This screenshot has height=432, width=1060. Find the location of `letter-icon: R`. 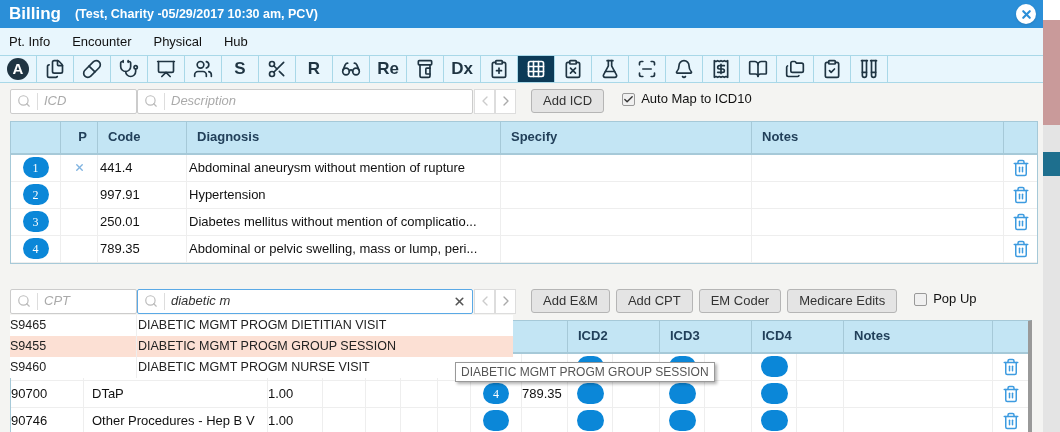

letter-icon: R is located at coordinates (314, 69).